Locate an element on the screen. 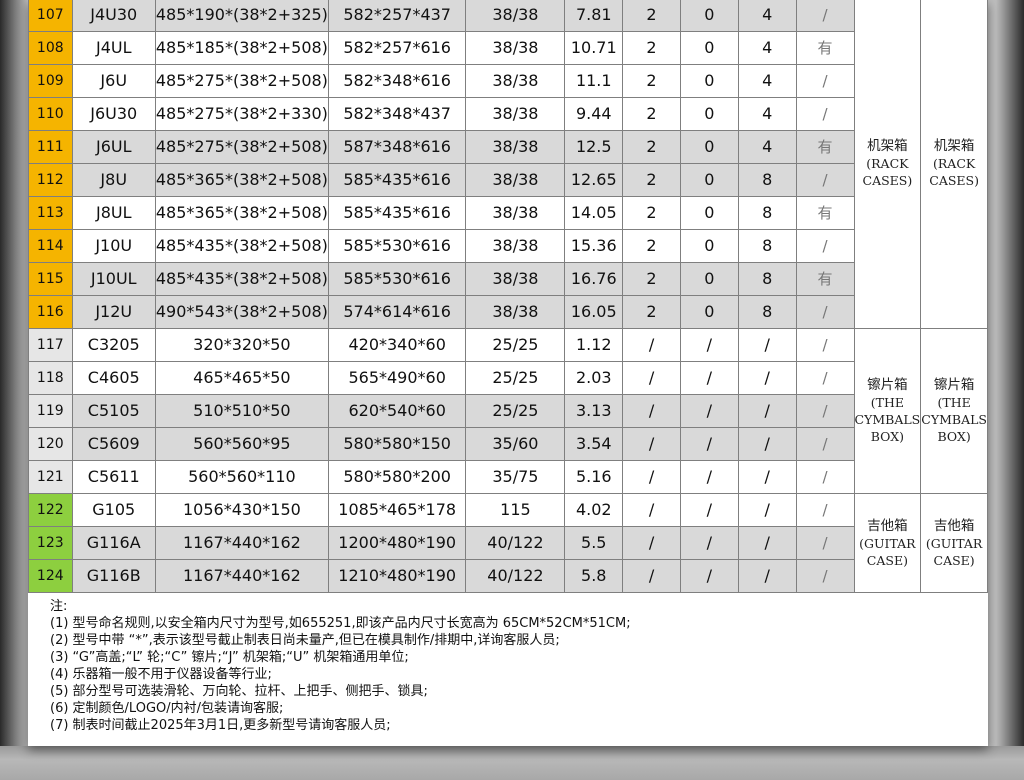  inner-size-cell: 490*543*(38*2+508) is located at coordinates (241, 312).